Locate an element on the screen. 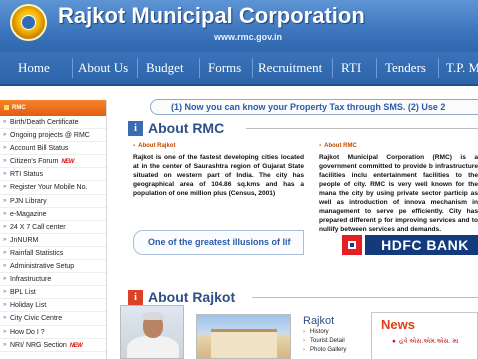 This screenshot has height=359, width=478. sidebar-item: » e-Magazine is located at coordinates (53, 214).